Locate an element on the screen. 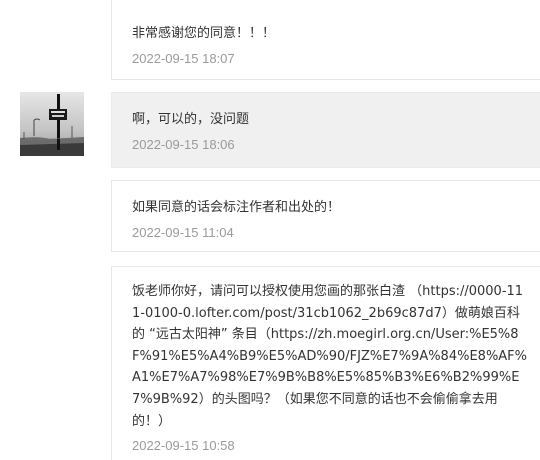 Image resolution: width=540 pixels, height=460 pixels. message-bubble-sent: 非常感谢您的同意！！！ 2022-09-15 18:07 is located at coordinates (325, 40).